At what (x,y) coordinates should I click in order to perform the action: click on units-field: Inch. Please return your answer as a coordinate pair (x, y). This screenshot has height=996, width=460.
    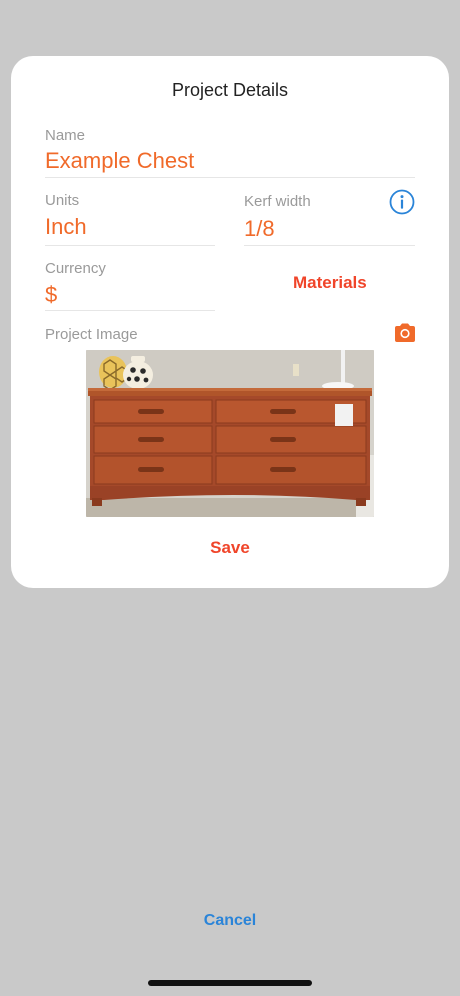
    Looking at the image, I should click on (66, 227).